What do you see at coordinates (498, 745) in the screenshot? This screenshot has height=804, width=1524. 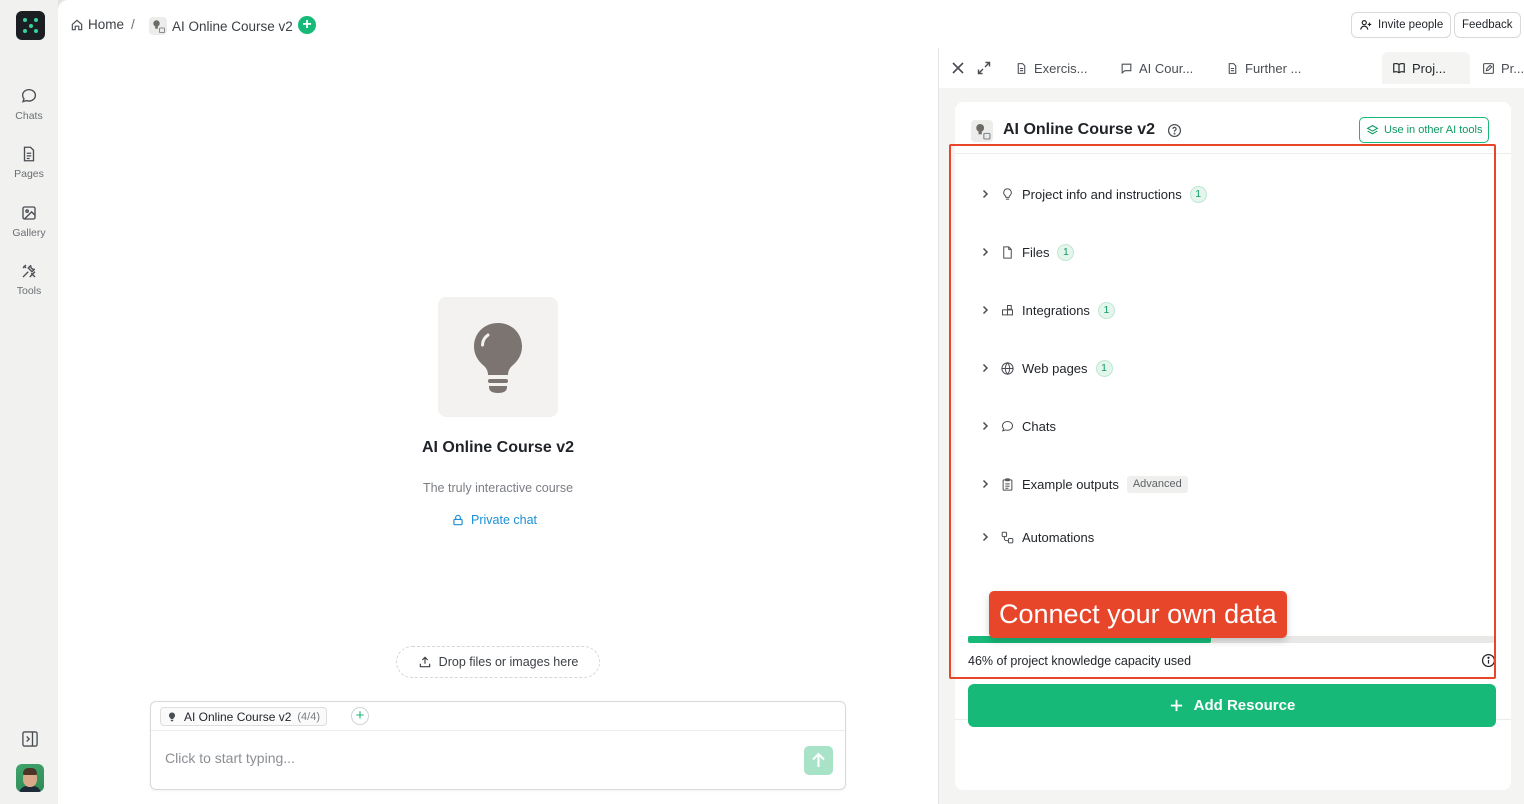 I see `message-composer: AI Online Course v2 (4/4) +` at bounding box center [498, 745].